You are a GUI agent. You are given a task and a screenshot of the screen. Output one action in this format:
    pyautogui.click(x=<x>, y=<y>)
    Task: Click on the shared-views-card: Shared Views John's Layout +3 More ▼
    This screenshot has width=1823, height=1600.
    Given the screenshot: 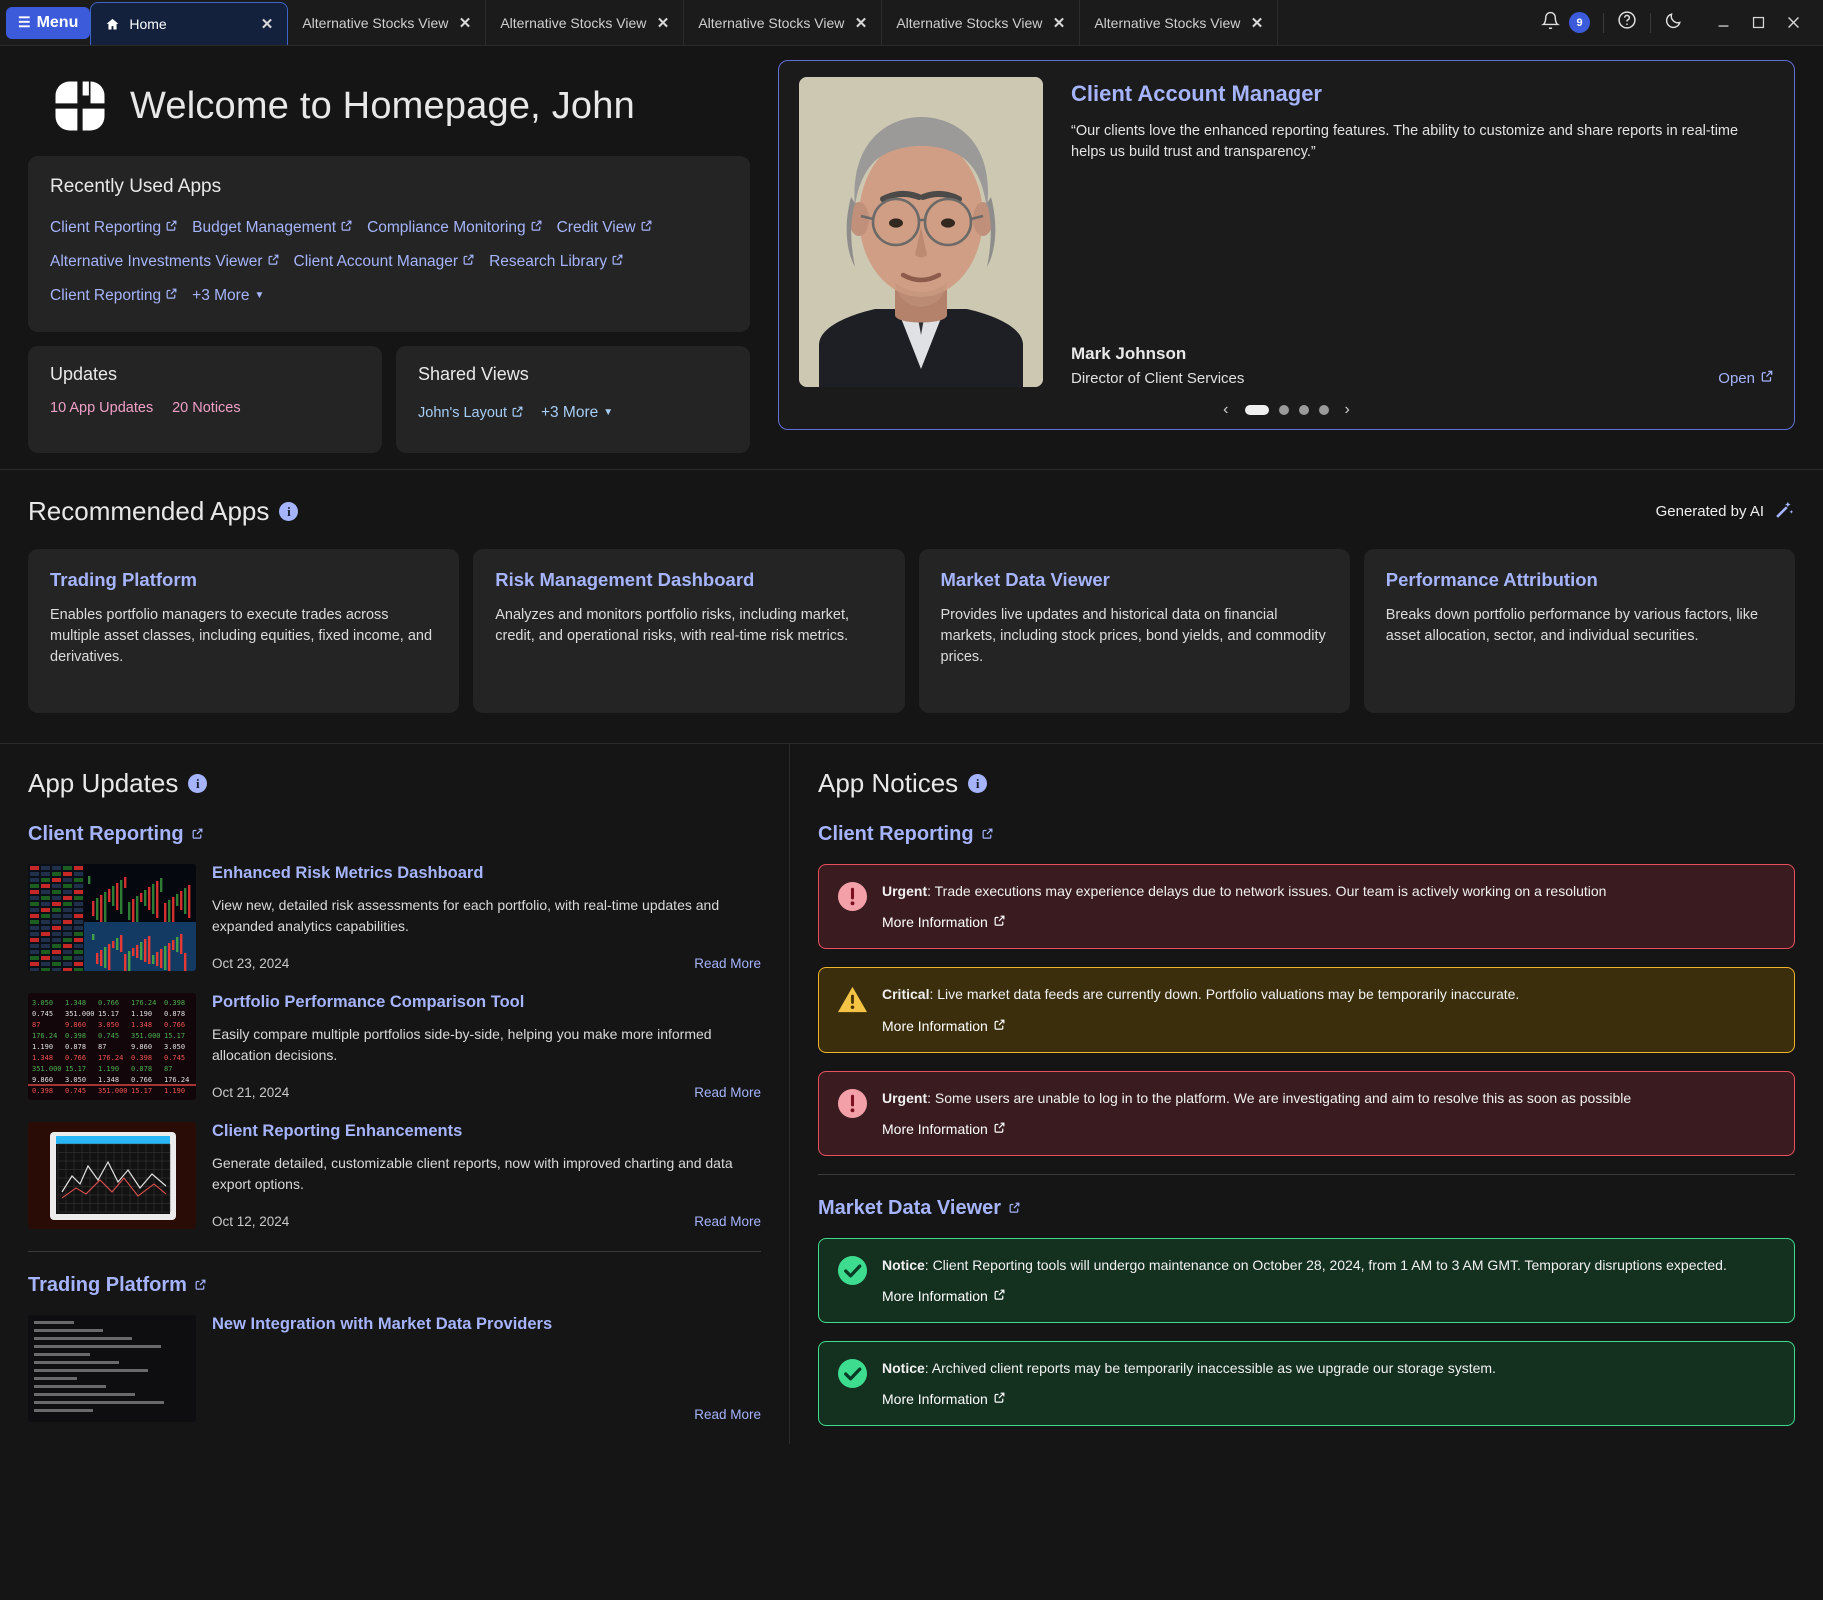 What is the action you would take?
    pyautogui.click(x=573, y=399)
    